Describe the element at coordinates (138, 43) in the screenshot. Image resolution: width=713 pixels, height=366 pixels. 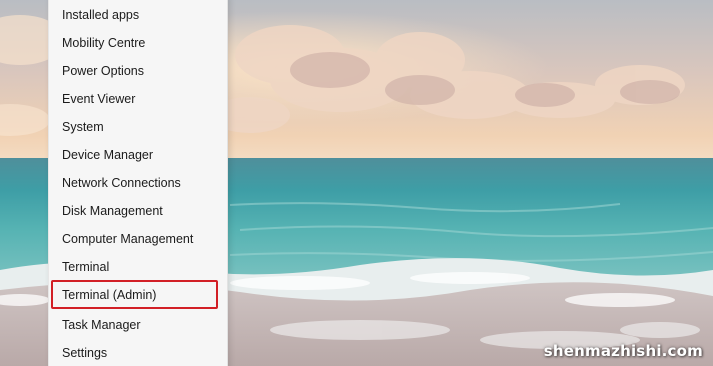
I see `menu-item-mobility-centre: Mobility Centre` at that location.